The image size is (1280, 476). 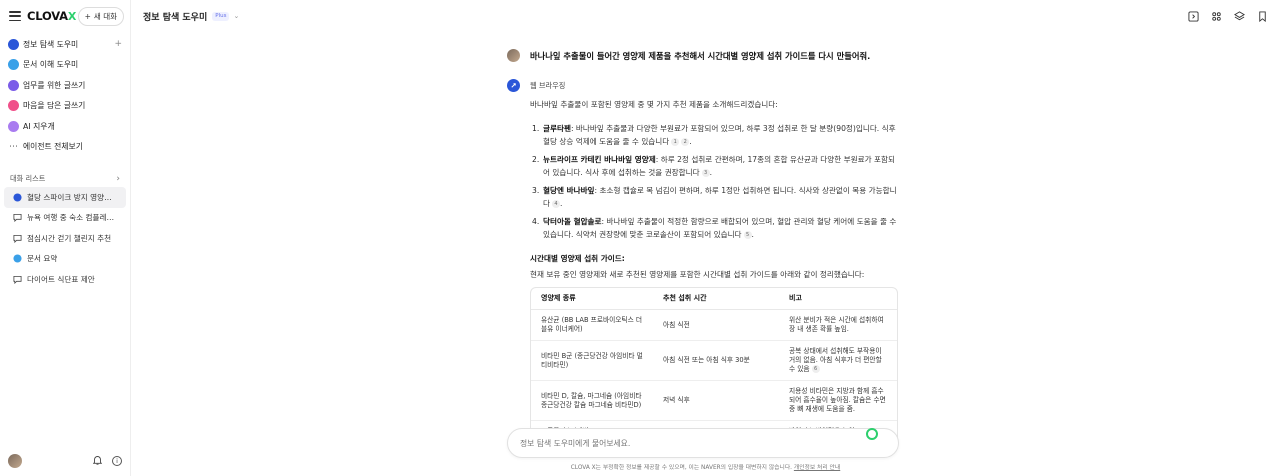 I want to click on citation-badge: 1, so click(x=675, y=142).